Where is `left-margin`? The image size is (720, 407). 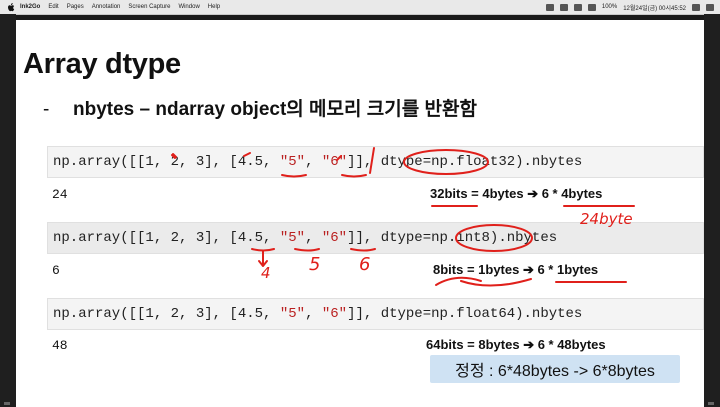
left-margin is located at coordinates (8, 210).